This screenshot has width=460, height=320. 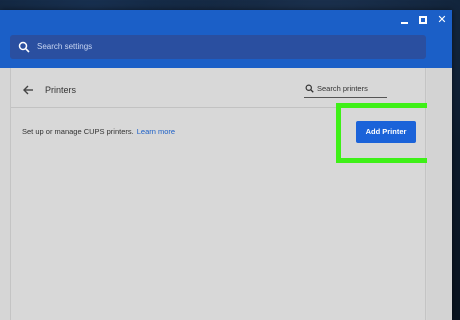 I want to click on learn-more-link: Learn more, so click(x=156, y=131).